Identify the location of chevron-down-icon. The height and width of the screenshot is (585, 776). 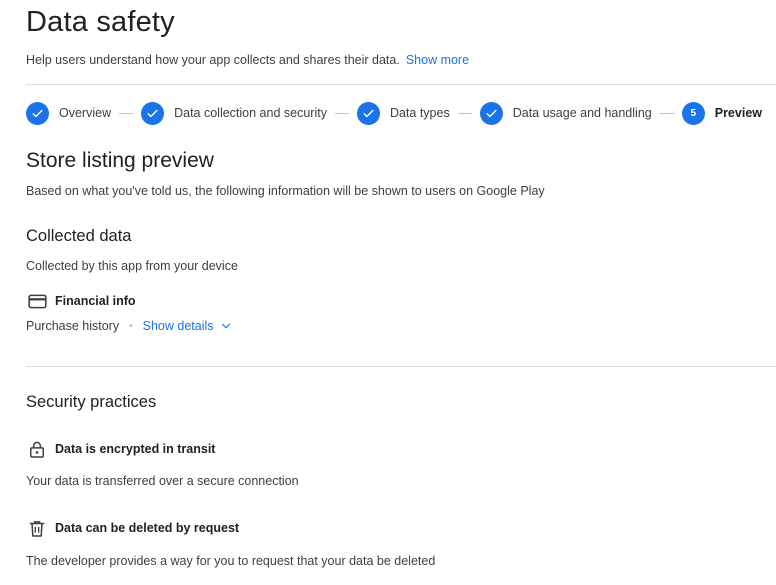
(226, 326).